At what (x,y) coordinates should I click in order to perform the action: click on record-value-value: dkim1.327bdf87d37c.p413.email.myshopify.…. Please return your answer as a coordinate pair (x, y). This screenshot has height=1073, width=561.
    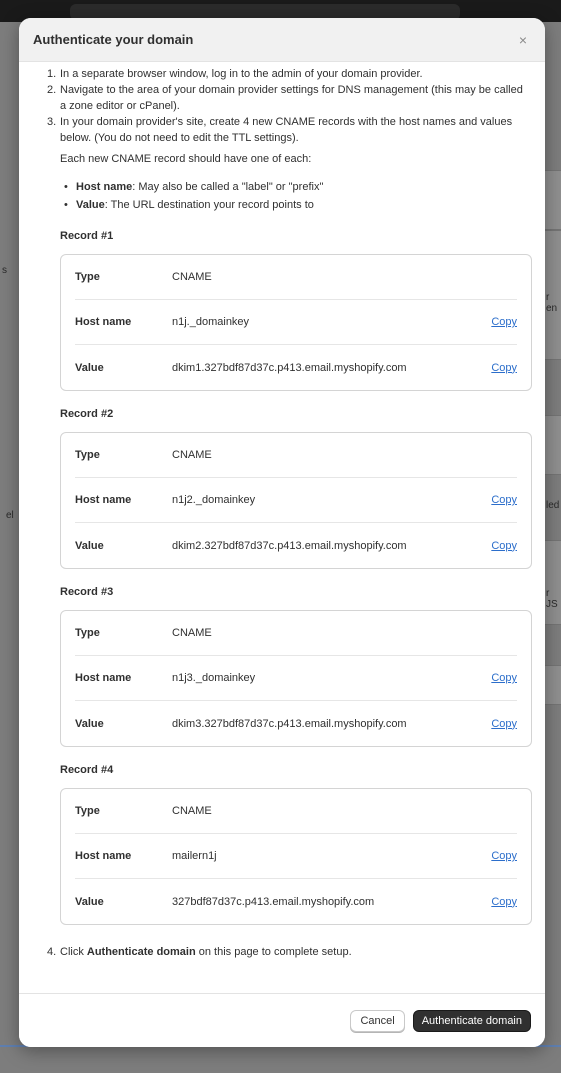
    Looking at the image, I should click on (289, 367).